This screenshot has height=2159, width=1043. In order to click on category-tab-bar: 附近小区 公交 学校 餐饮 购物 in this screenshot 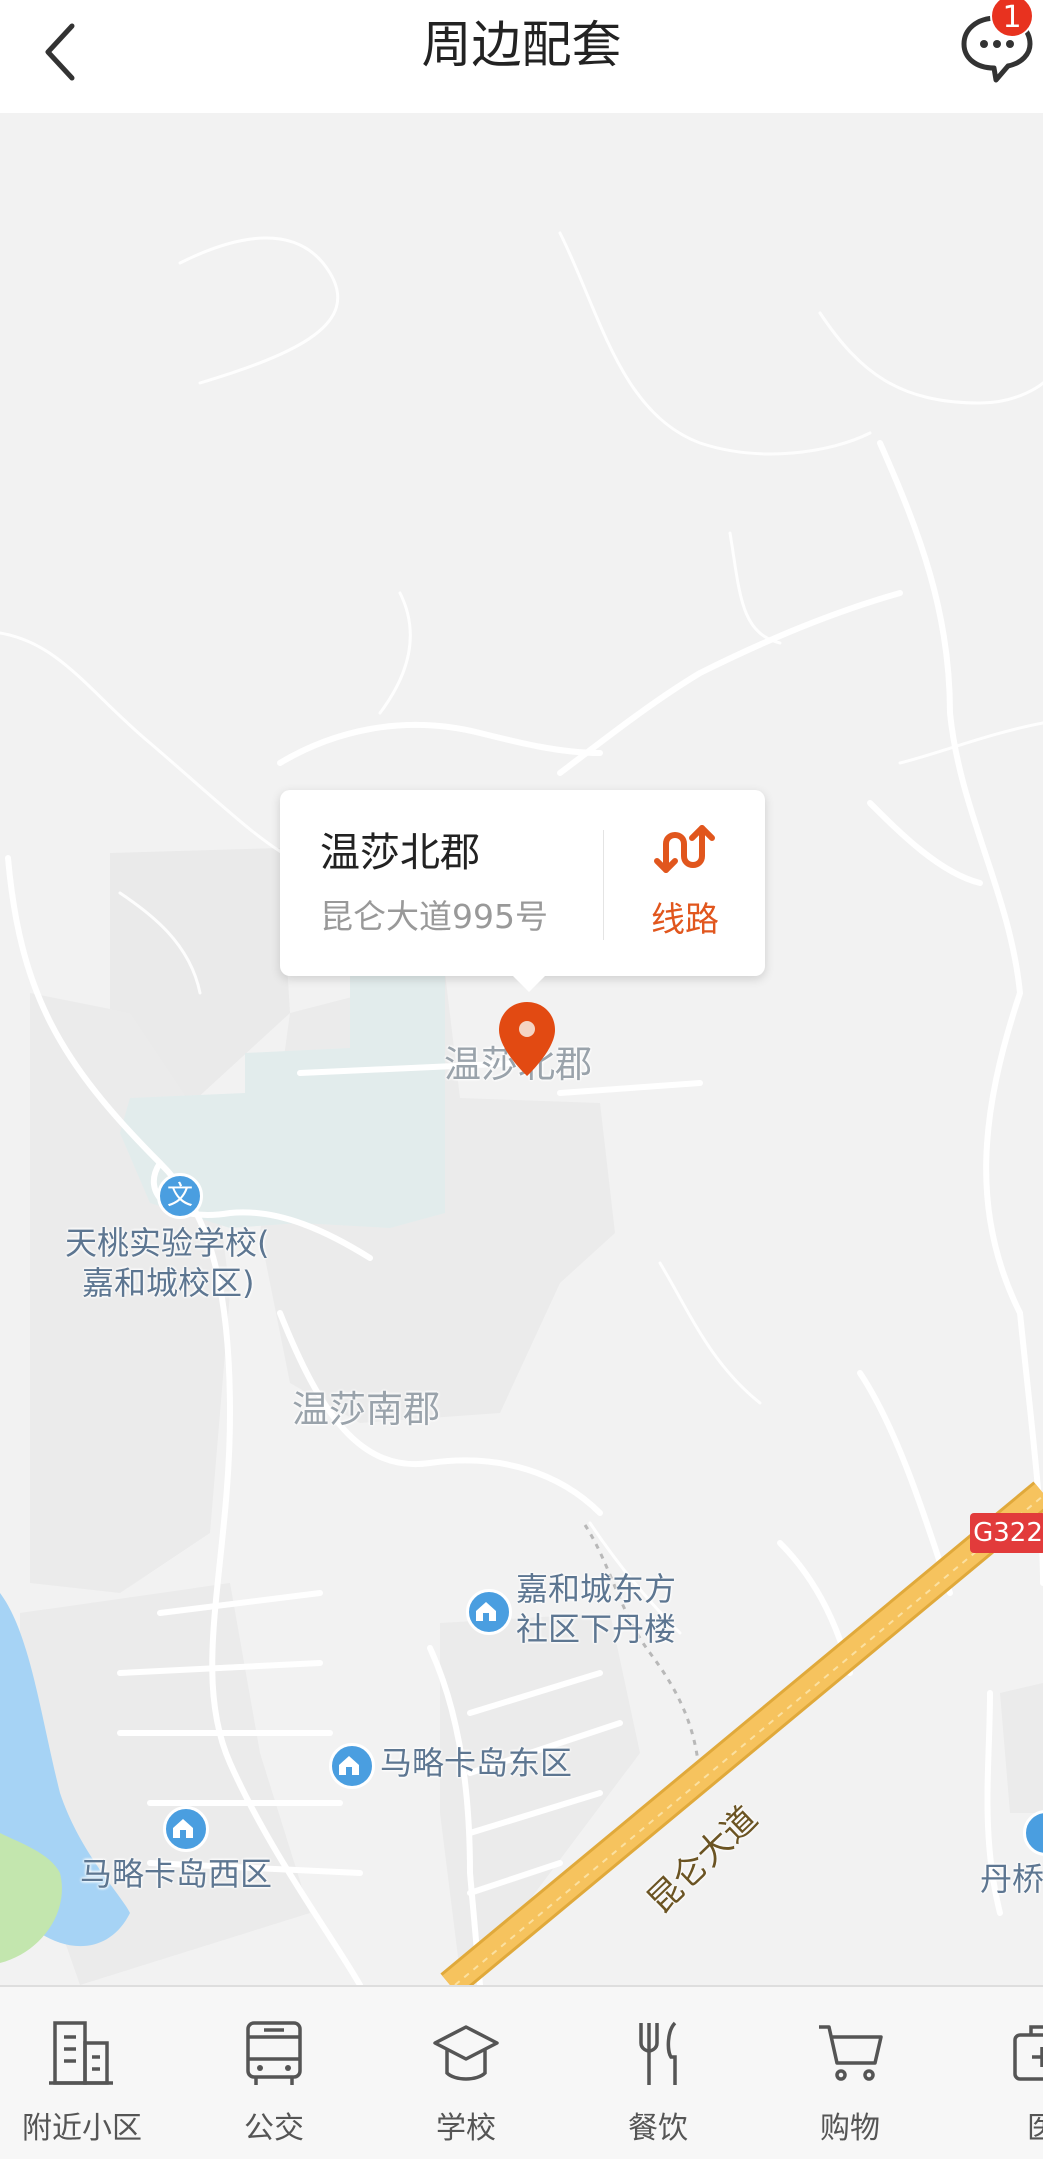, I will do `click(521, 2072)`.